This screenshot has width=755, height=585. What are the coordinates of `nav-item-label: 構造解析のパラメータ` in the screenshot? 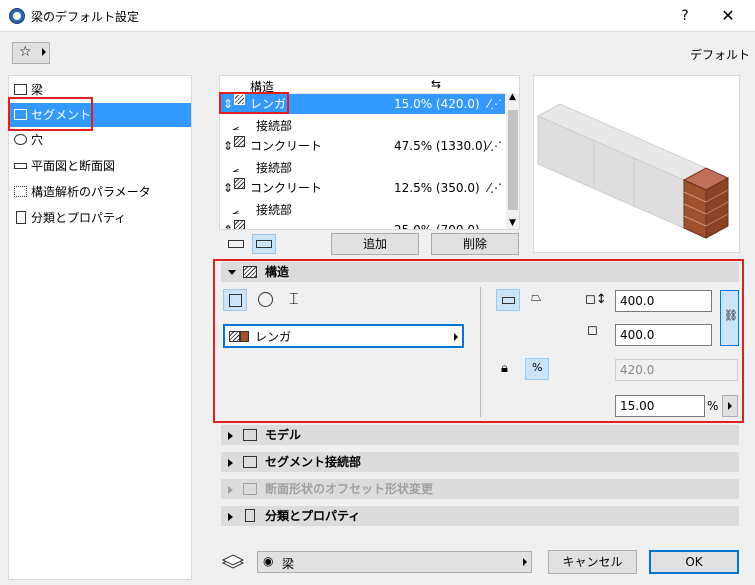 It's located at (91, 192).